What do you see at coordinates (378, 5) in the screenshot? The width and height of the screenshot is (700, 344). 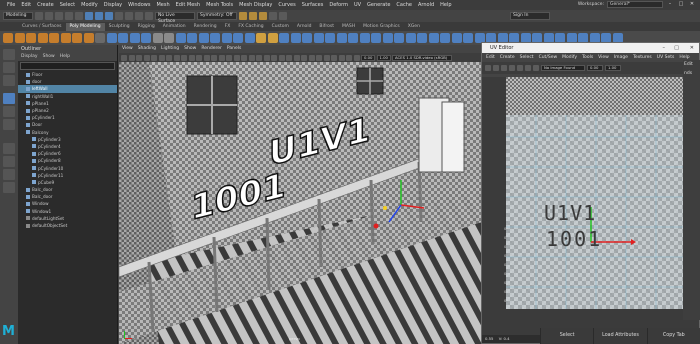 I see `menu-generate: Generate` at bounding box center [378, 5].